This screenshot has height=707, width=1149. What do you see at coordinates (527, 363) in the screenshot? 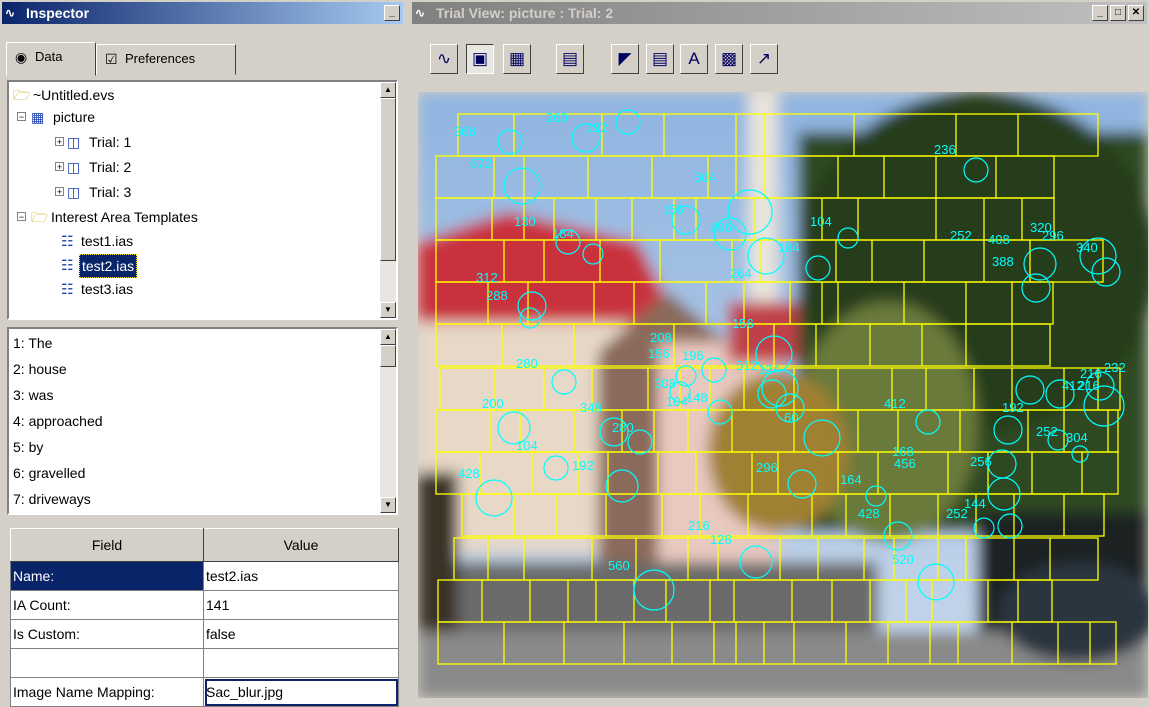
I see `fixation-duration-label: 280` at bounding box center [527, 363].